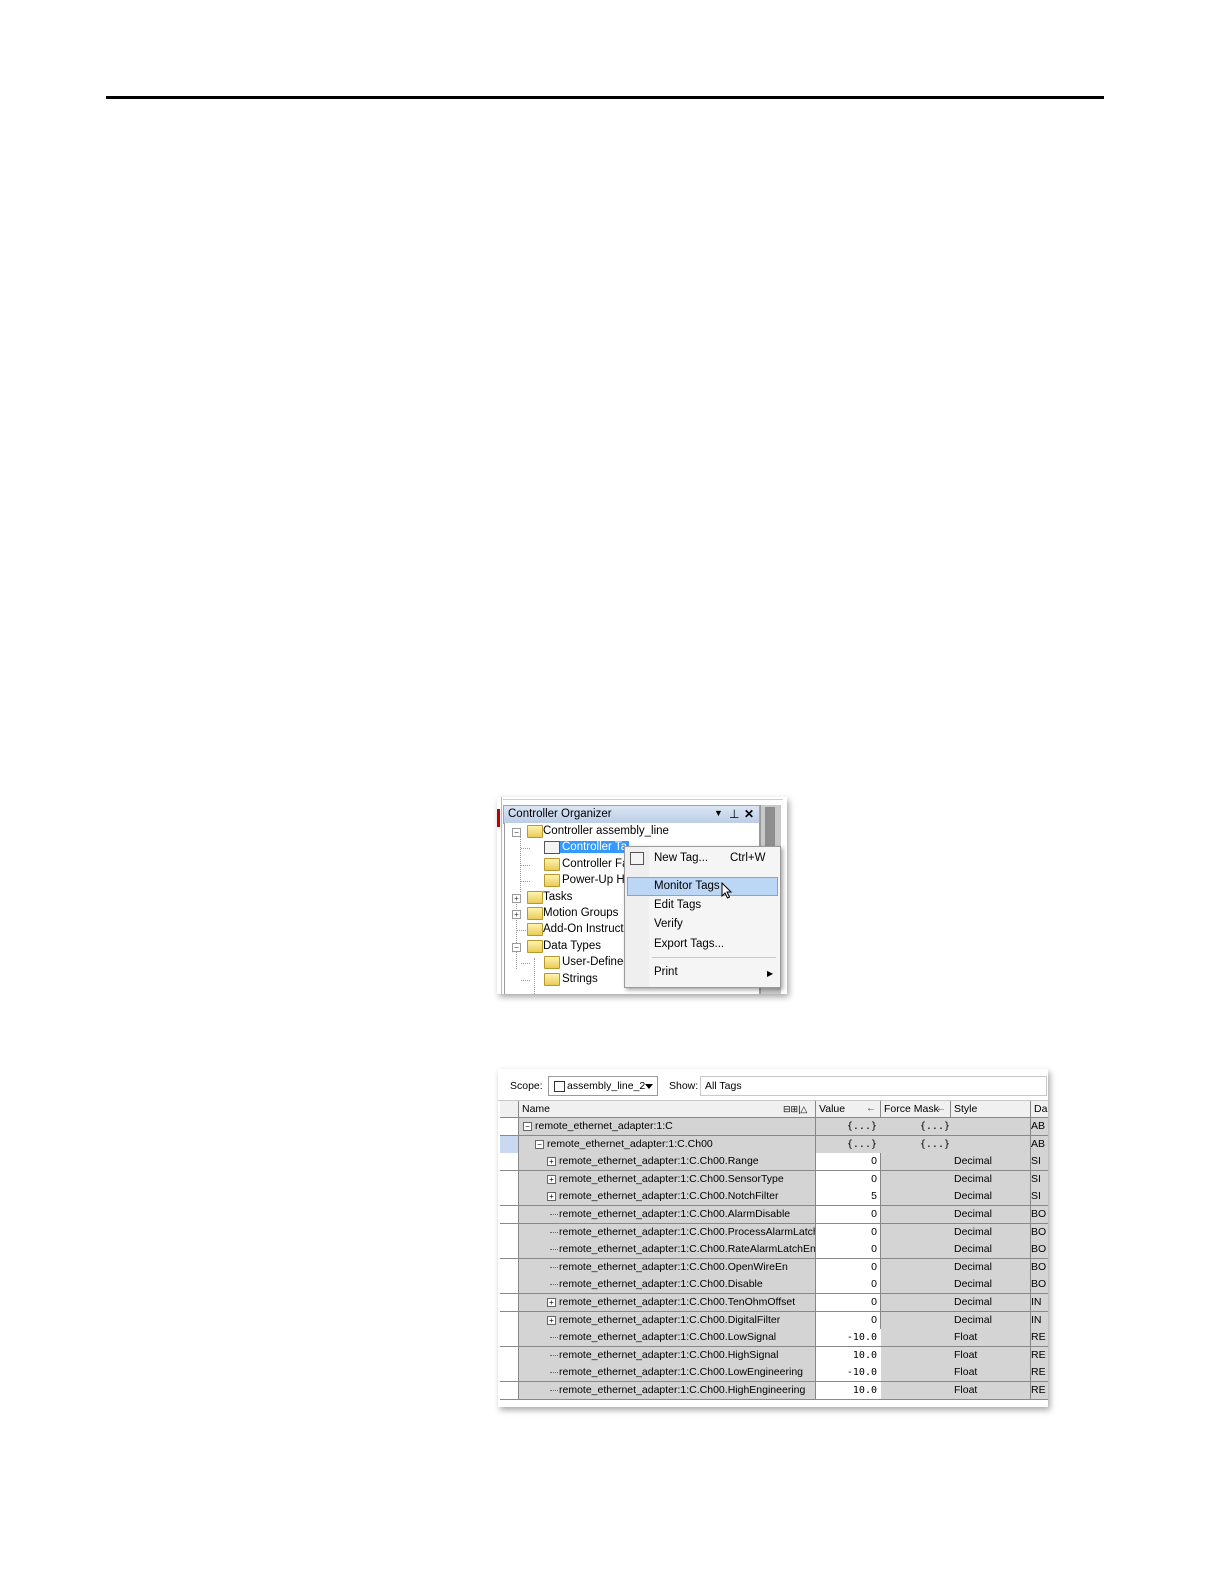  I want to click on menu-item-monitor-tags: Monitor Tags, so click(687, 886).